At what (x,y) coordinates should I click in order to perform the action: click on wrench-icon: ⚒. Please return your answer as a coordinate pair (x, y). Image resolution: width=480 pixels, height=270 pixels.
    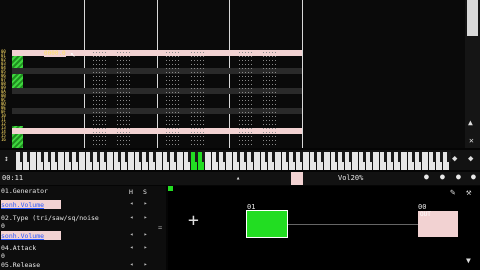
    Looking at the image, I should click on (468, 193).